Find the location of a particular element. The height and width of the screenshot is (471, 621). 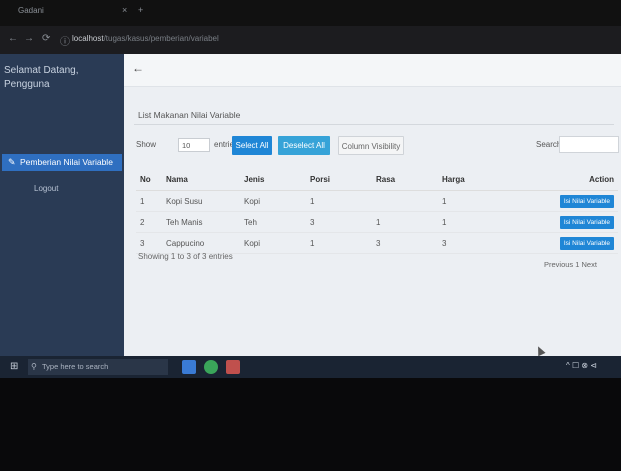

back-arrow-icon: ← is located at coordinates (138, 68).